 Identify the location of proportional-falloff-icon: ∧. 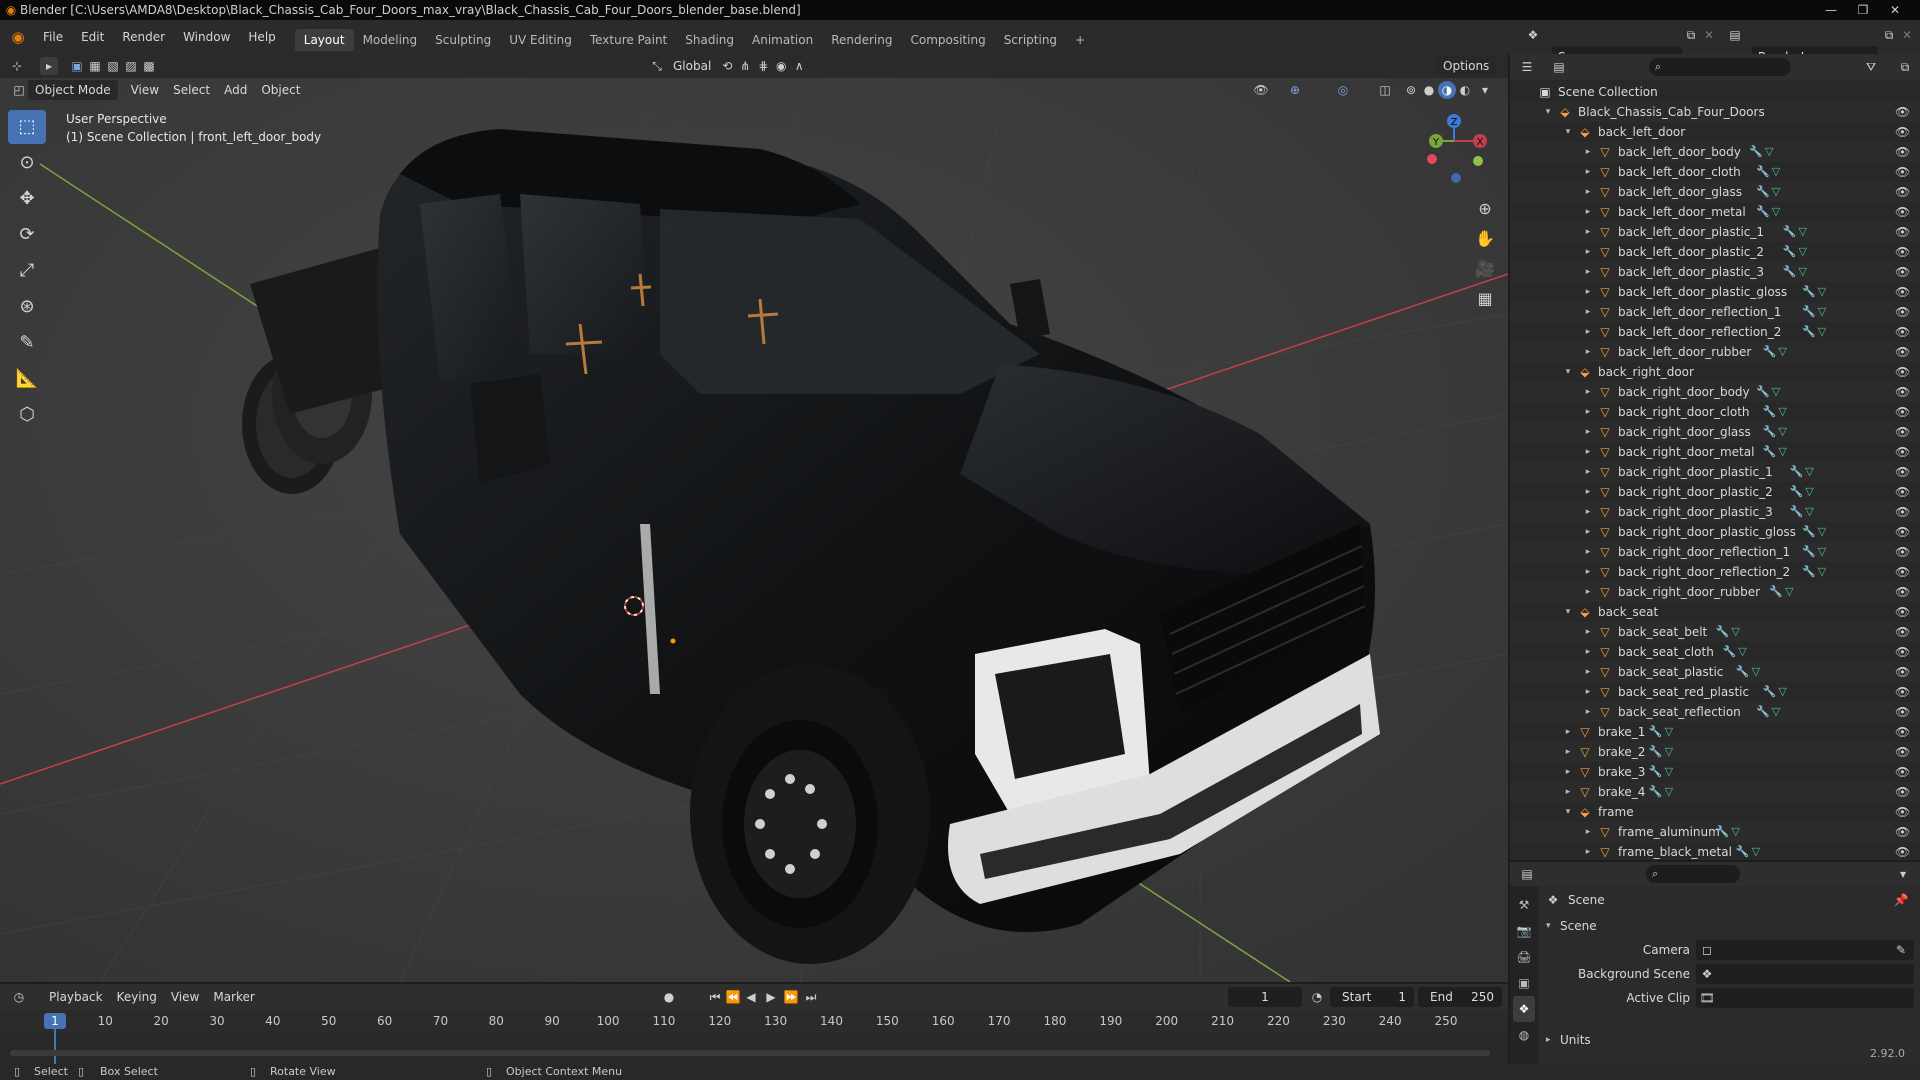
(799, 66).